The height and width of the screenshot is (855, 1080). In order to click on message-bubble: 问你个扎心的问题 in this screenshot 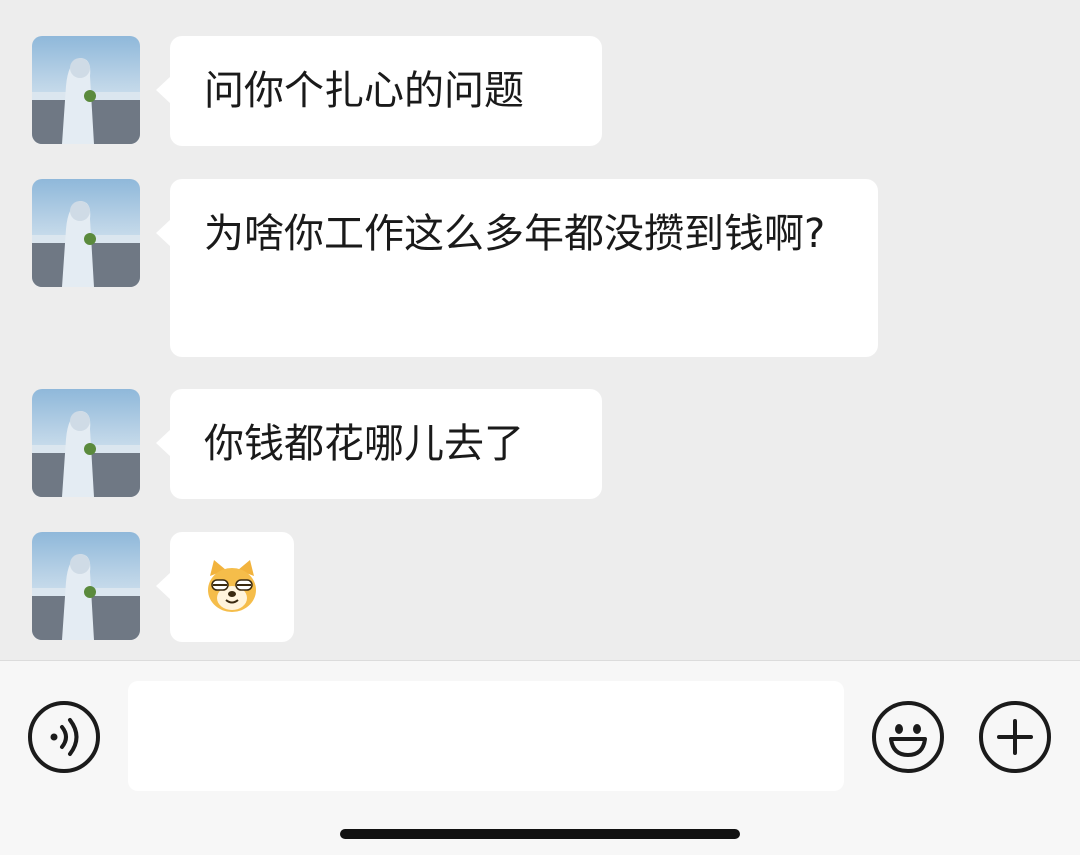, I will do `click(379, 91)`.